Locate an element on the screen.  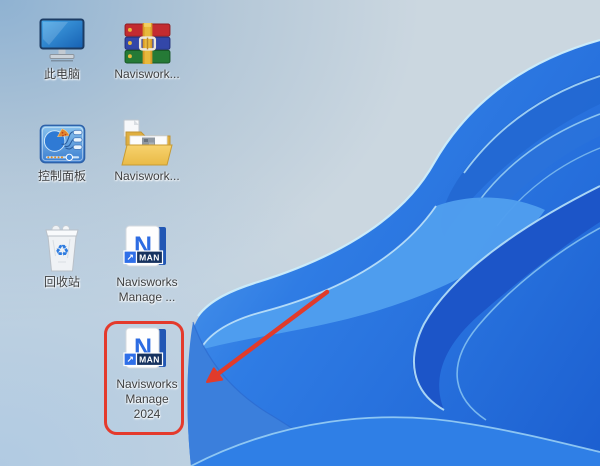
label-line-2: Manage is located at coordinates (147, 399).